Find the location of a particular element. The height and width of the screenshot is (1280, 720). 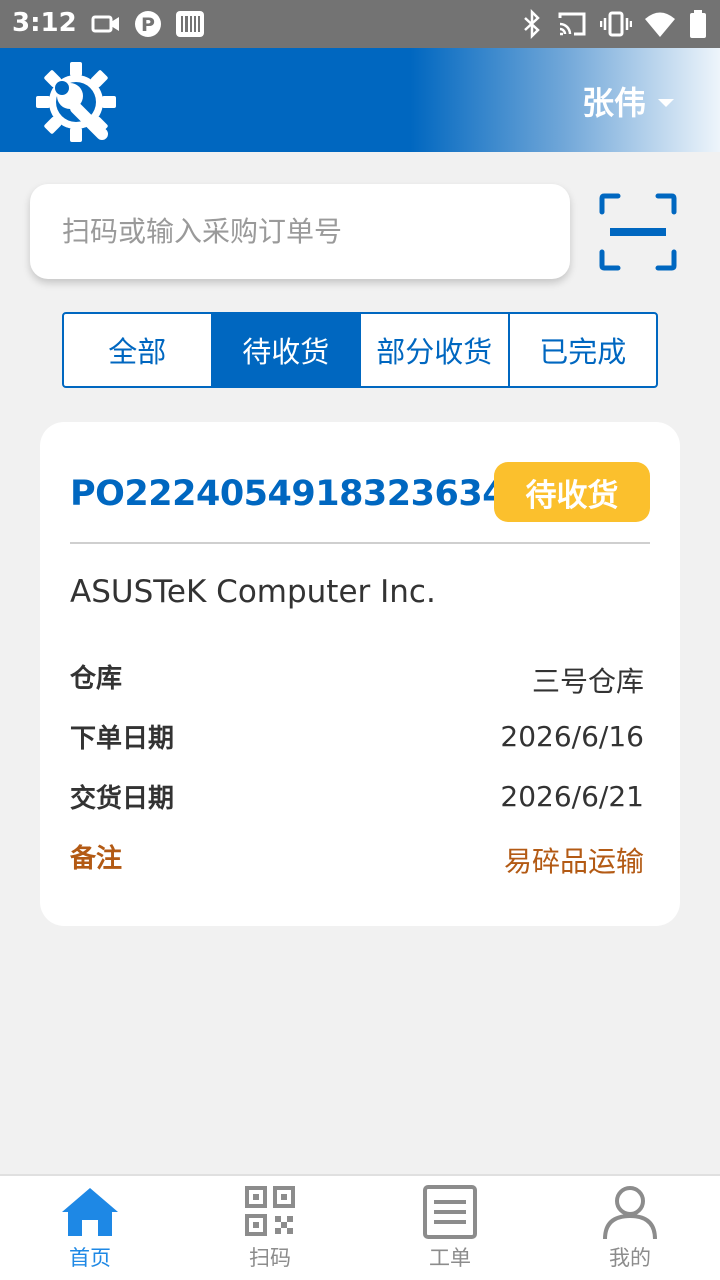

order-date-value: 2026/6/16 is located at coordinates (572, 736).